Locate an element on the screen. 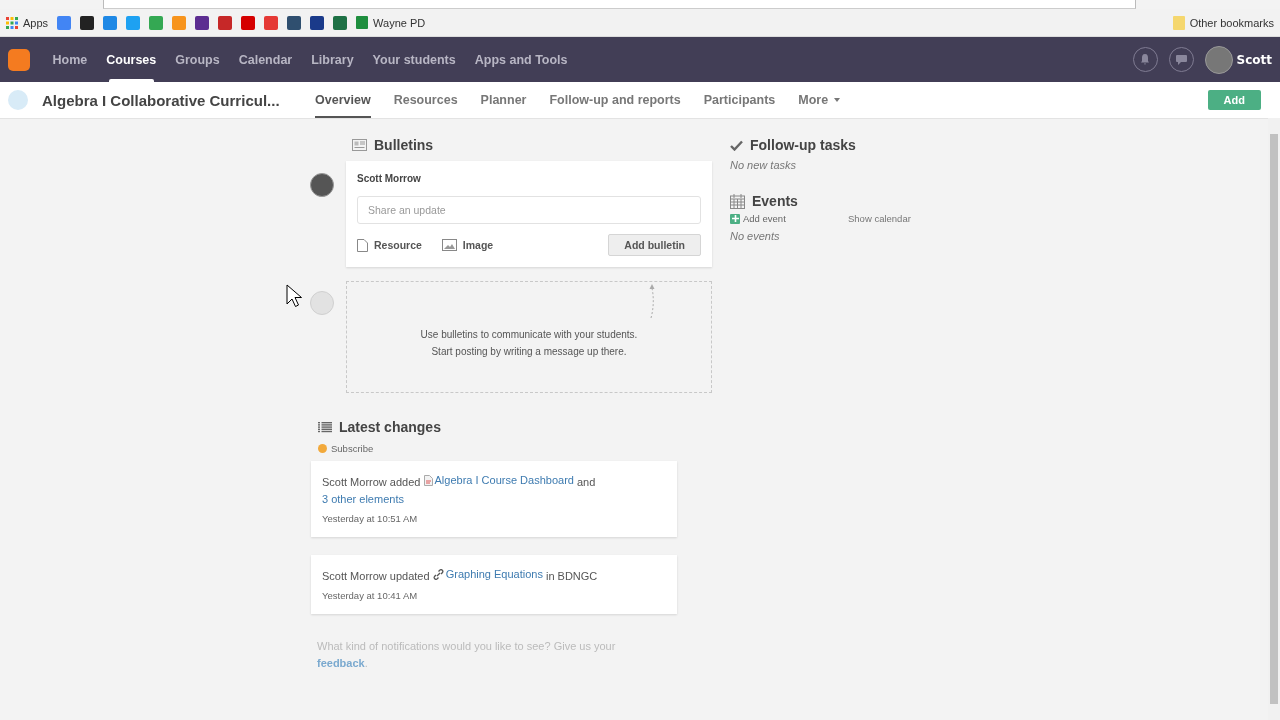 This screenshot has height=720, width=1280. calendar-icon is located at coordinates (737, 201).